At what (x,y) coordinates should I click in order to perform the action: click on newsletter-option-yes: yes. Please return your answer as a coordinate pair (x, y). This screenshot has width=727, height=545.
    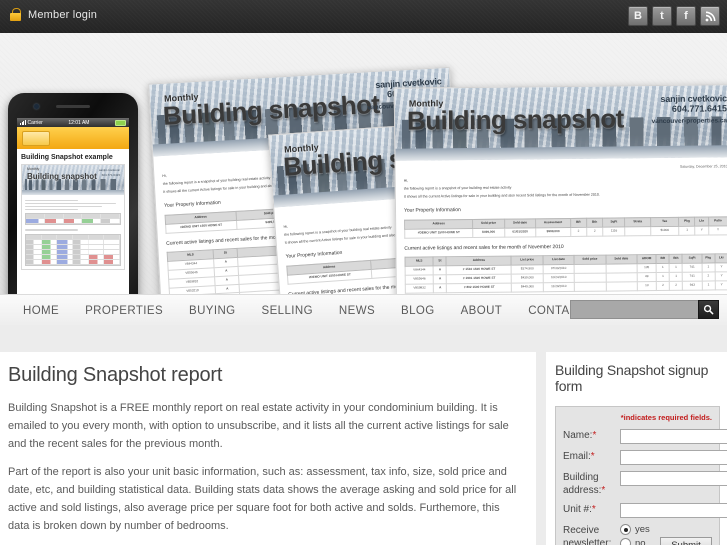
    Looking at the image, I should click on (666, 529).